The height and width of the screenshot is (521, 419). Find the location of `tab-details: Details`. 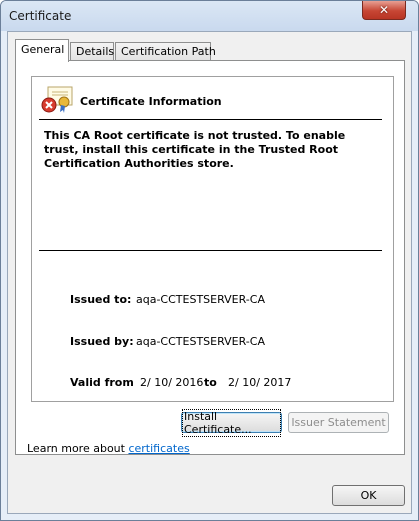

tab-details: Details is located at coordinates (92, 51).